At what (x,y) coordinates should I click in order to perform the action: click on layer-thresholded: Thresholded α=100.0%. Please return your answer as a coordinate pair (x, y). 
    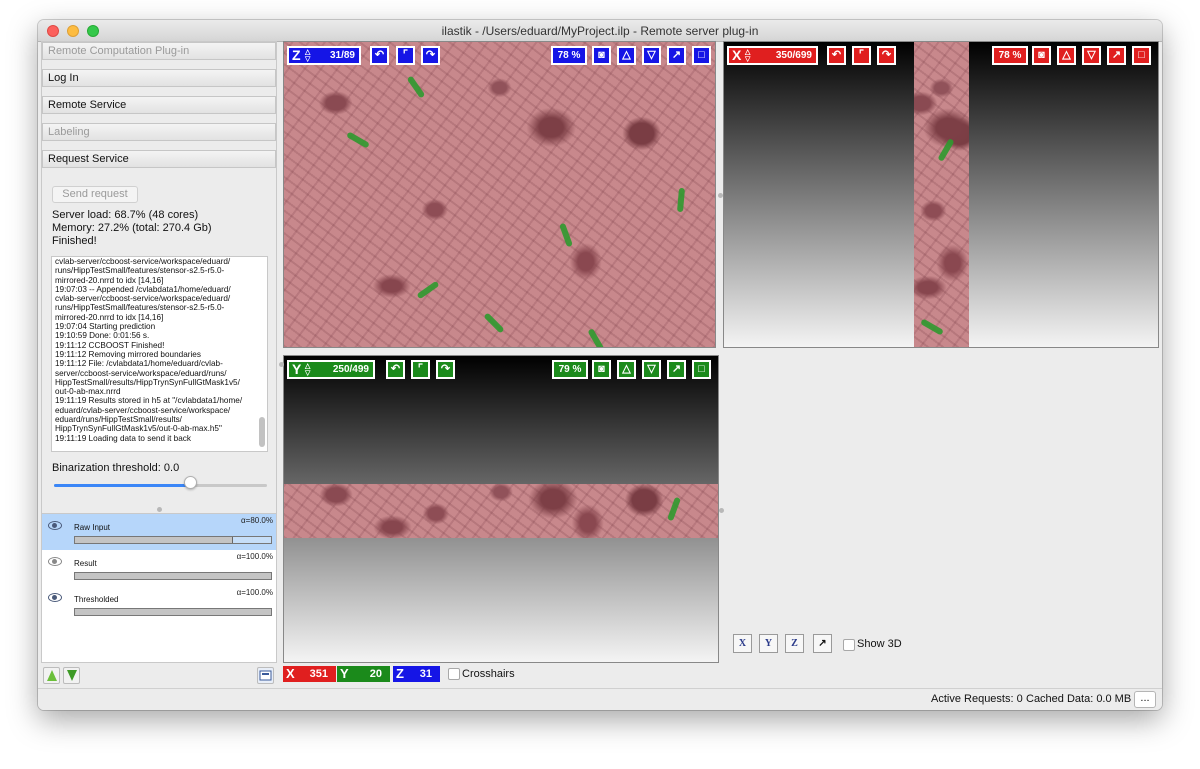
    Looking at the image, I should click on (159, 604).